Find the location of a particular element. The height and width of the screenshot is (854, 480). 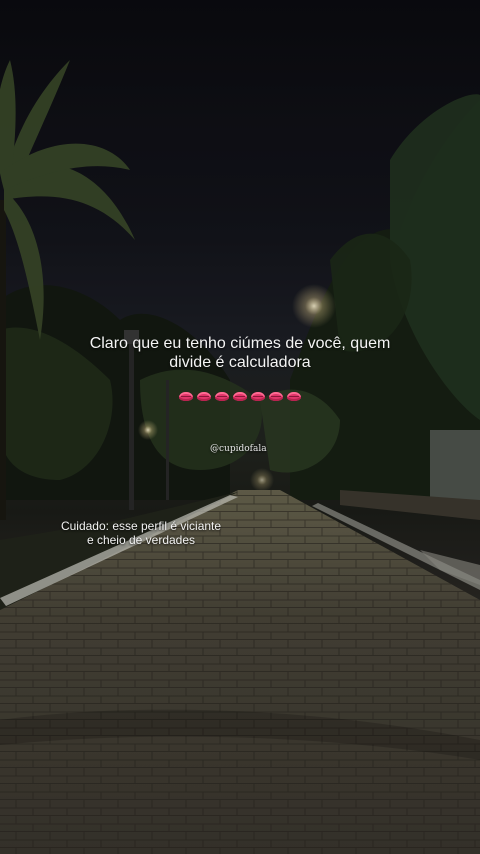

warning-line-2: e cheio de verdades is located at coordinates (141, 540).